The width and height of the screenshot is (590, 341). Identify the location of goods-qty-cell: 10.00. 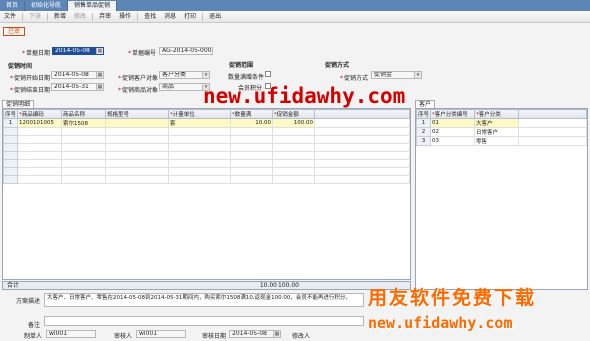
(251, 123).